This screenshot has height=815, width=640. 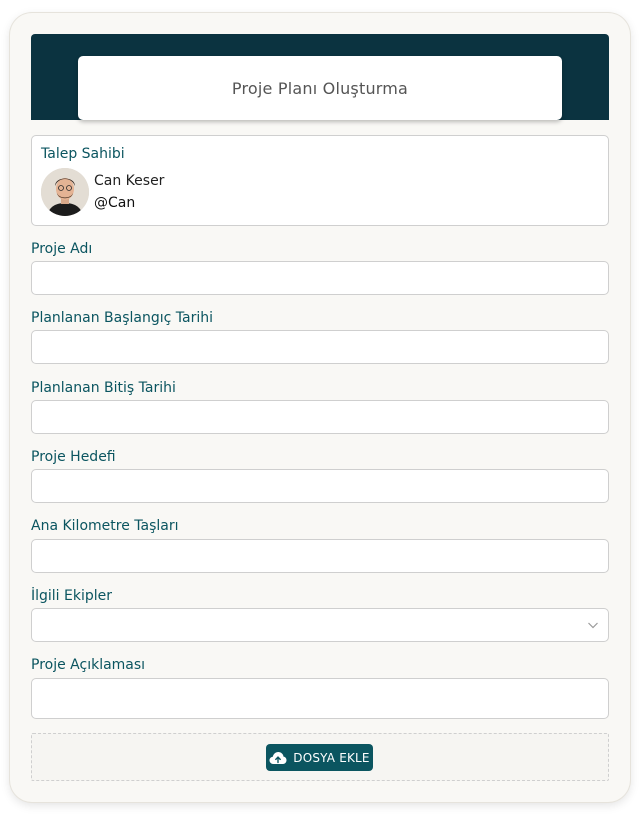 What do you see at coordinates (129, 181) in the screenshot?
I see `requester-name: Can Keser` at bounding box center [129, 181].